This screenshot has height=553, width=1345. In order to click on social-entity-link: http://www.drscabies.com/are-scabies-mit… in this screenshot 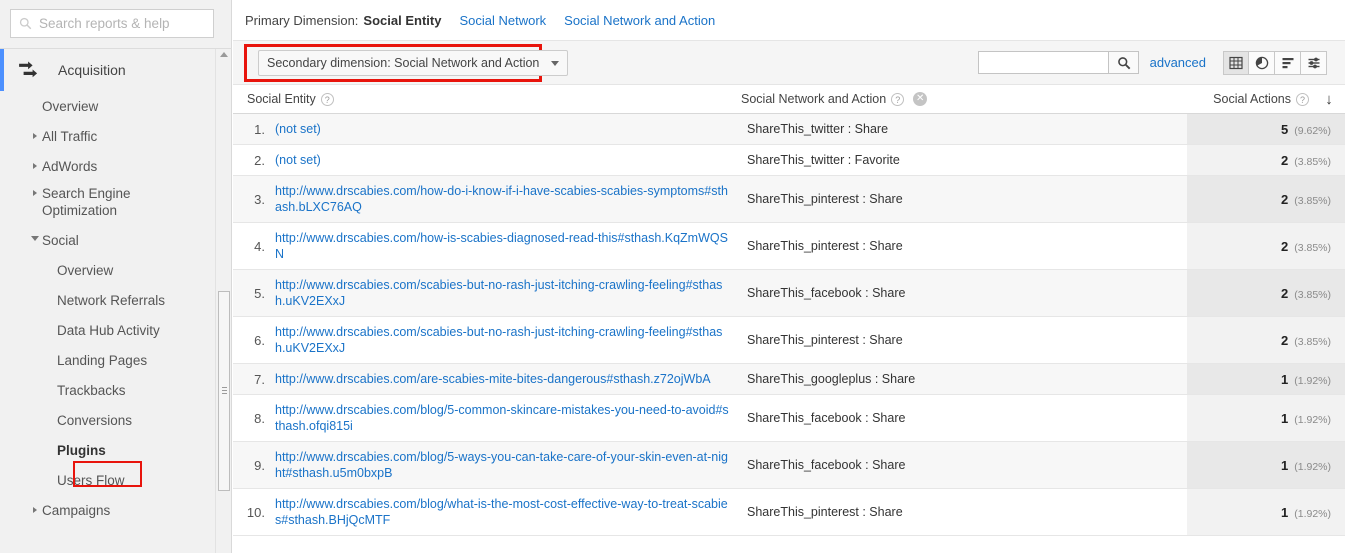, I will do `click(493, 379)`.